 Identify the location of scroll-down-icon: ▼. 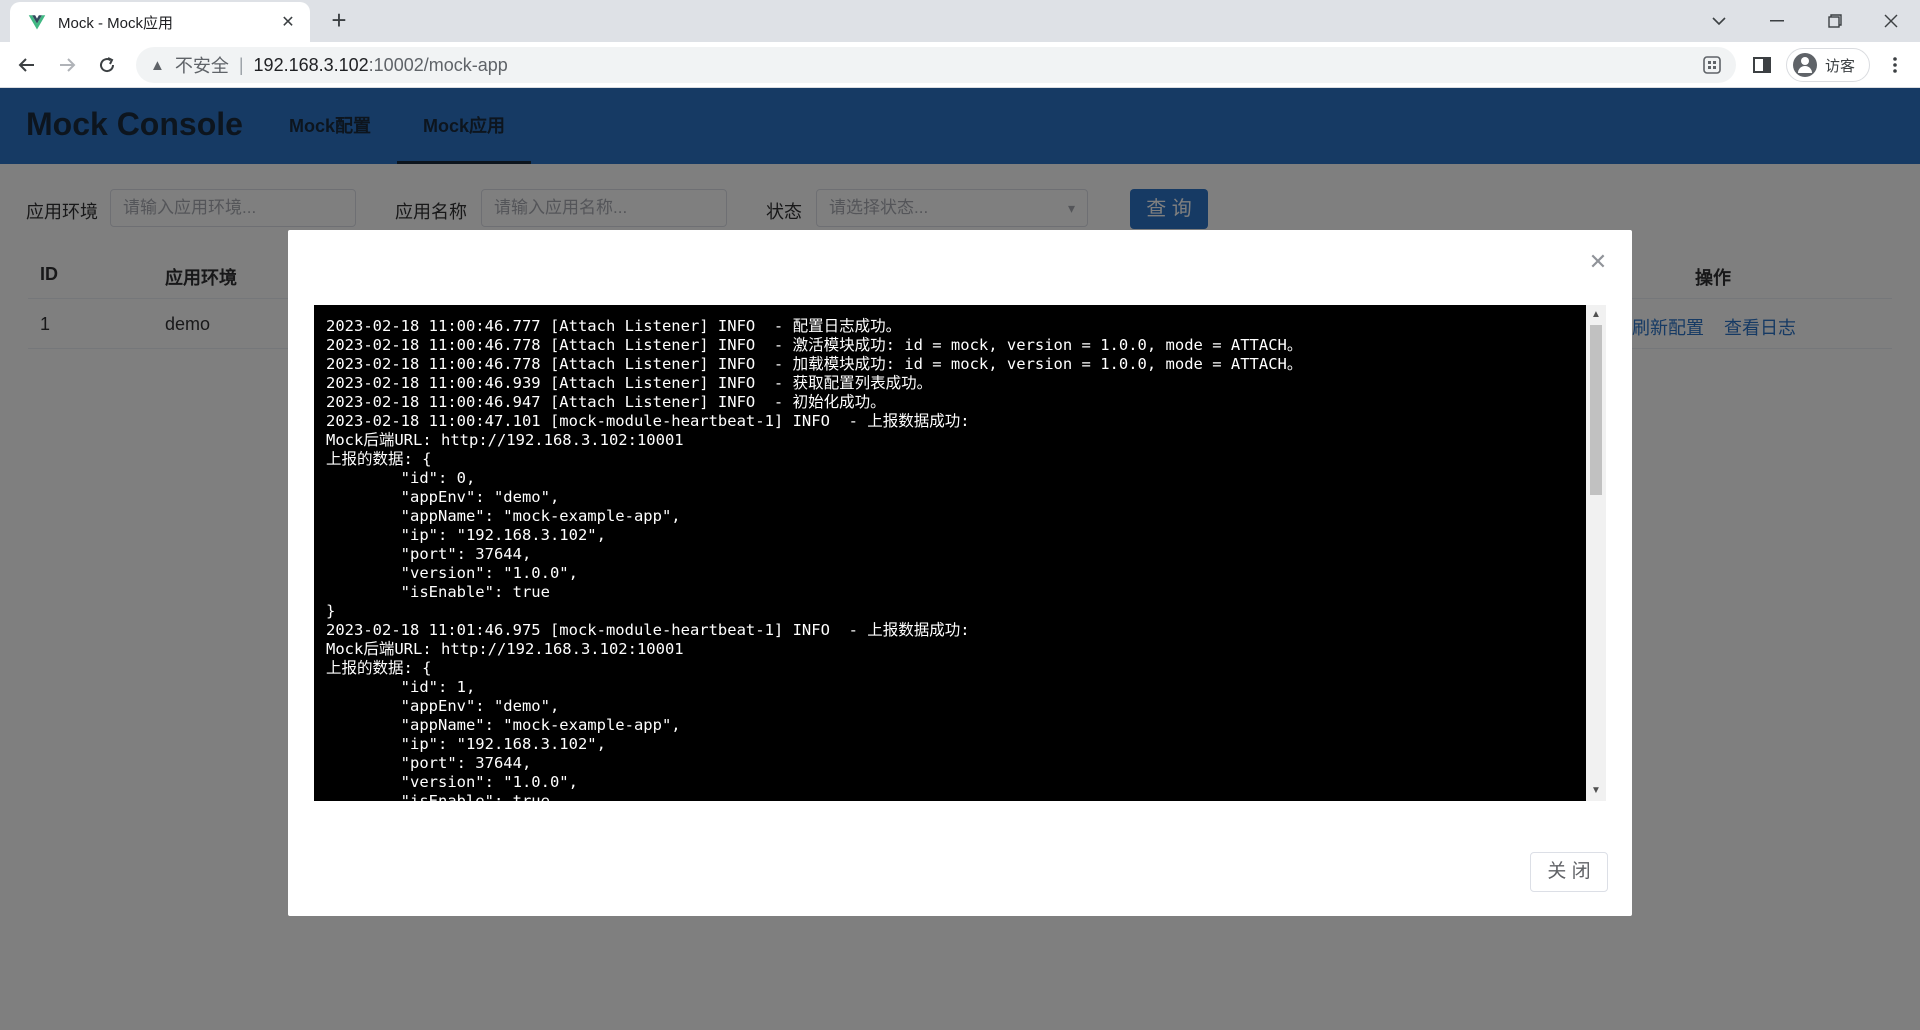
(1596, 791).